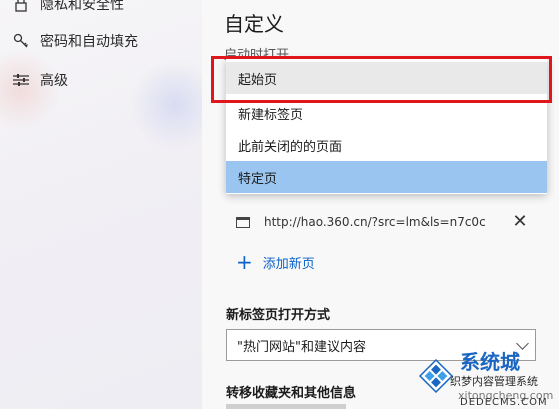 Image resolution: width=559 pixels, height=409 pixels. What do you see at coordinates (288, 264) in the screenshot?
I see `add-new-page-label: 添加新页` at bounding box center [288, 264].